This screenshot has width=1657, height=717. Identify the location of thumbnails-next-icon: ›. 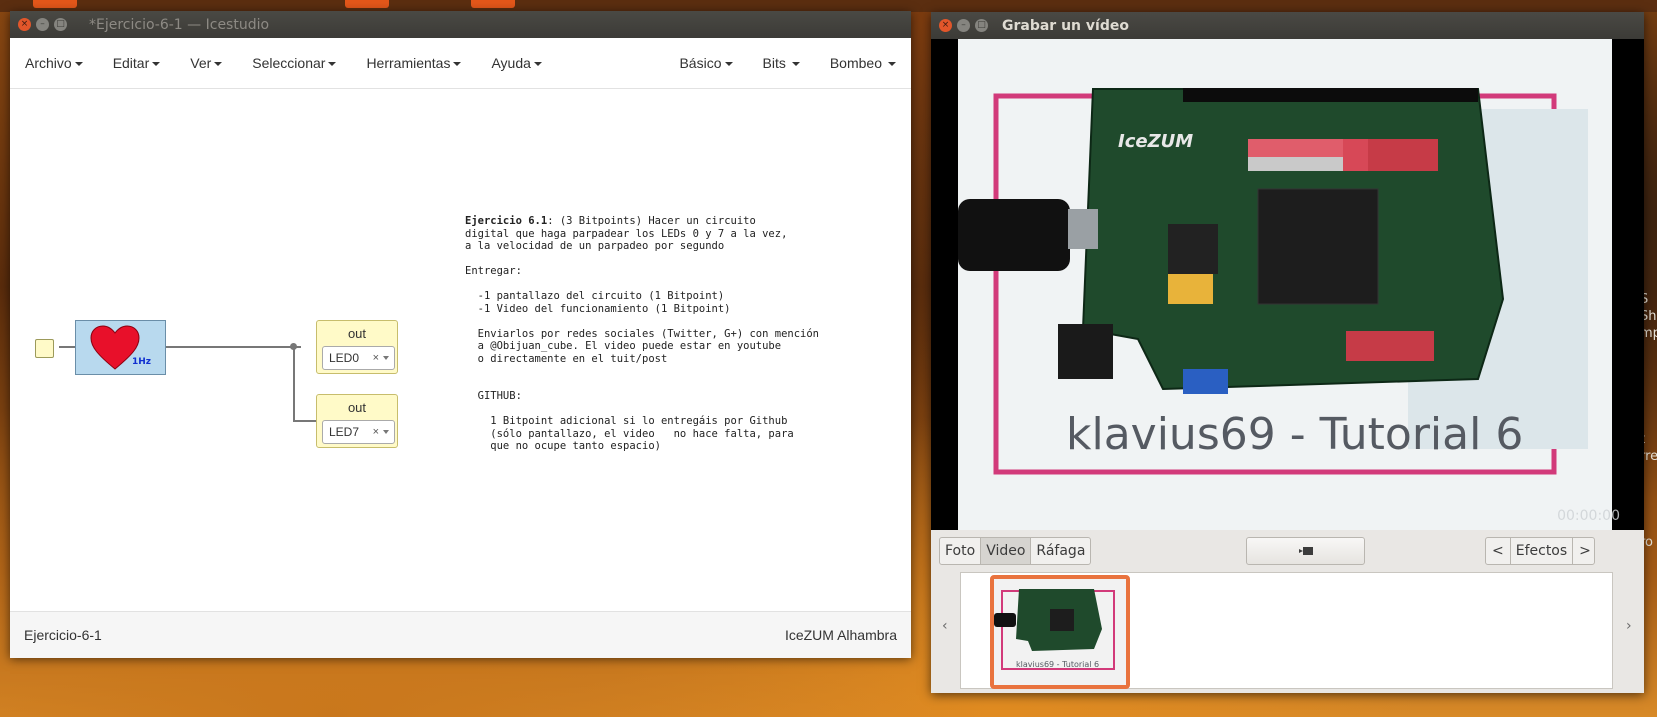
(1629, 626).